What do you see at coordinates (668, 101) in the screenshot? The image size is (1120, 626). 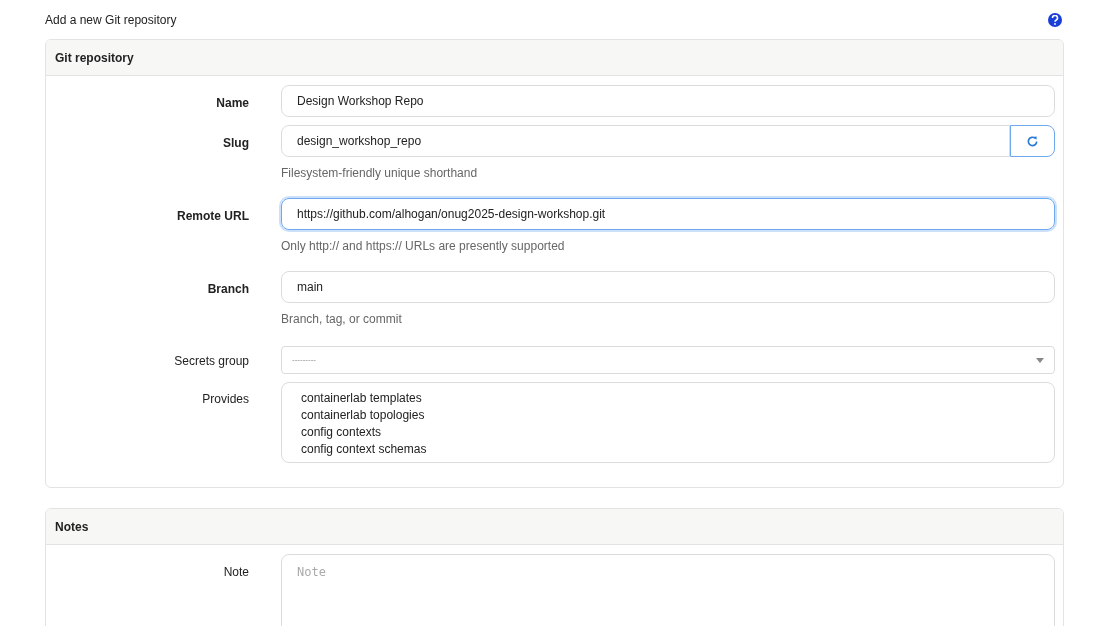 I see `text-field: Design Workshop Repo` at bounding box center [668, 101].